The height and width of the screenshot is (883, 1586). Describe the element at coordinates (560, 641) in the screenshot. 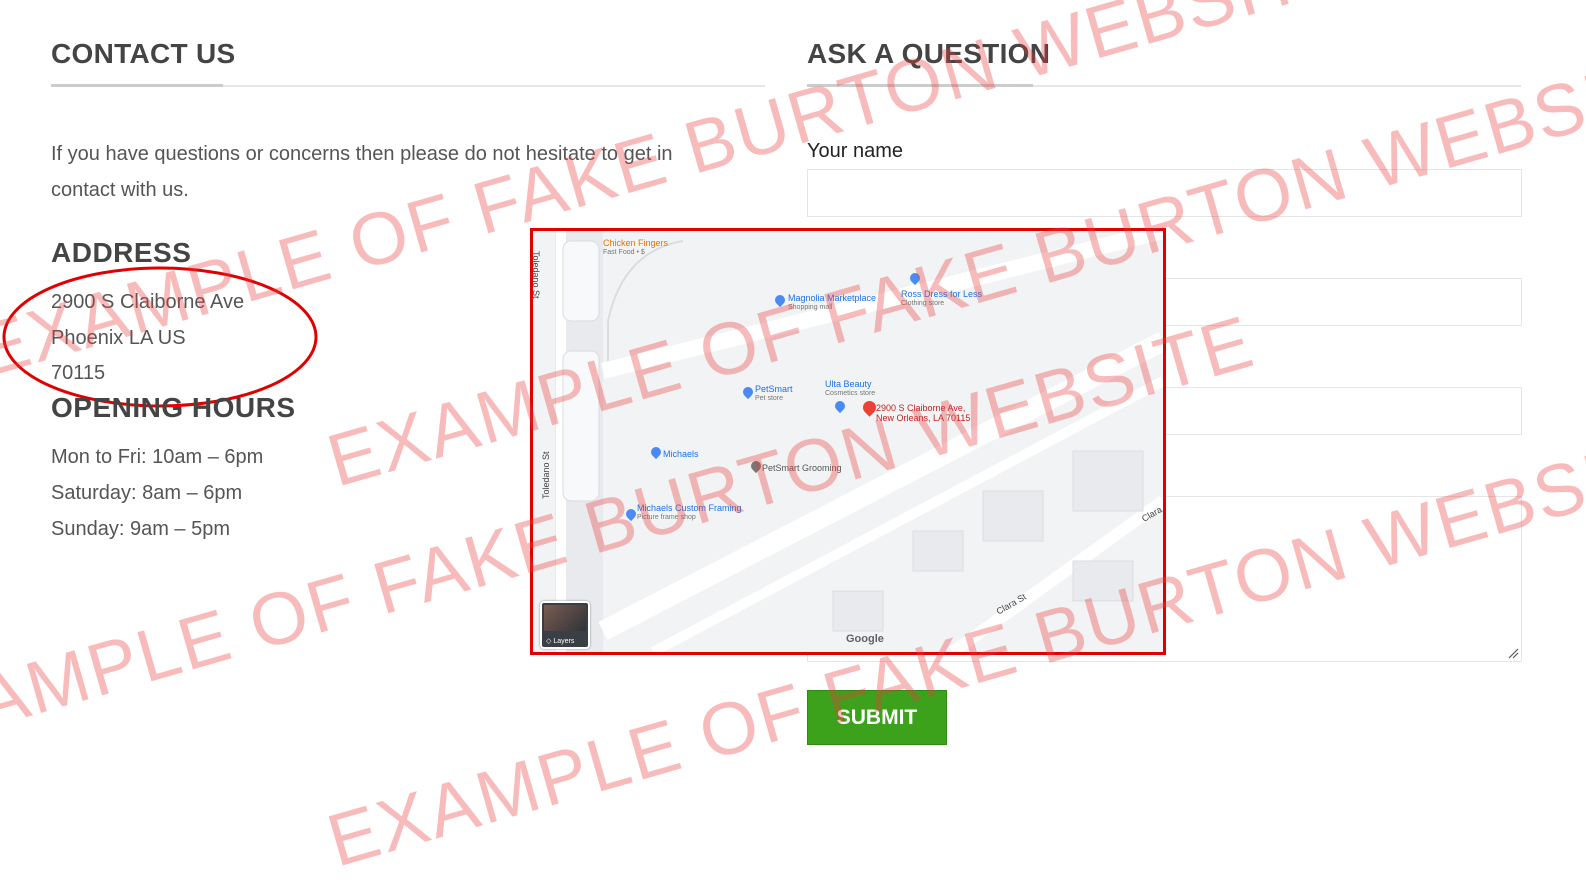

I see `layers-label: ◇ Layers` at that location.